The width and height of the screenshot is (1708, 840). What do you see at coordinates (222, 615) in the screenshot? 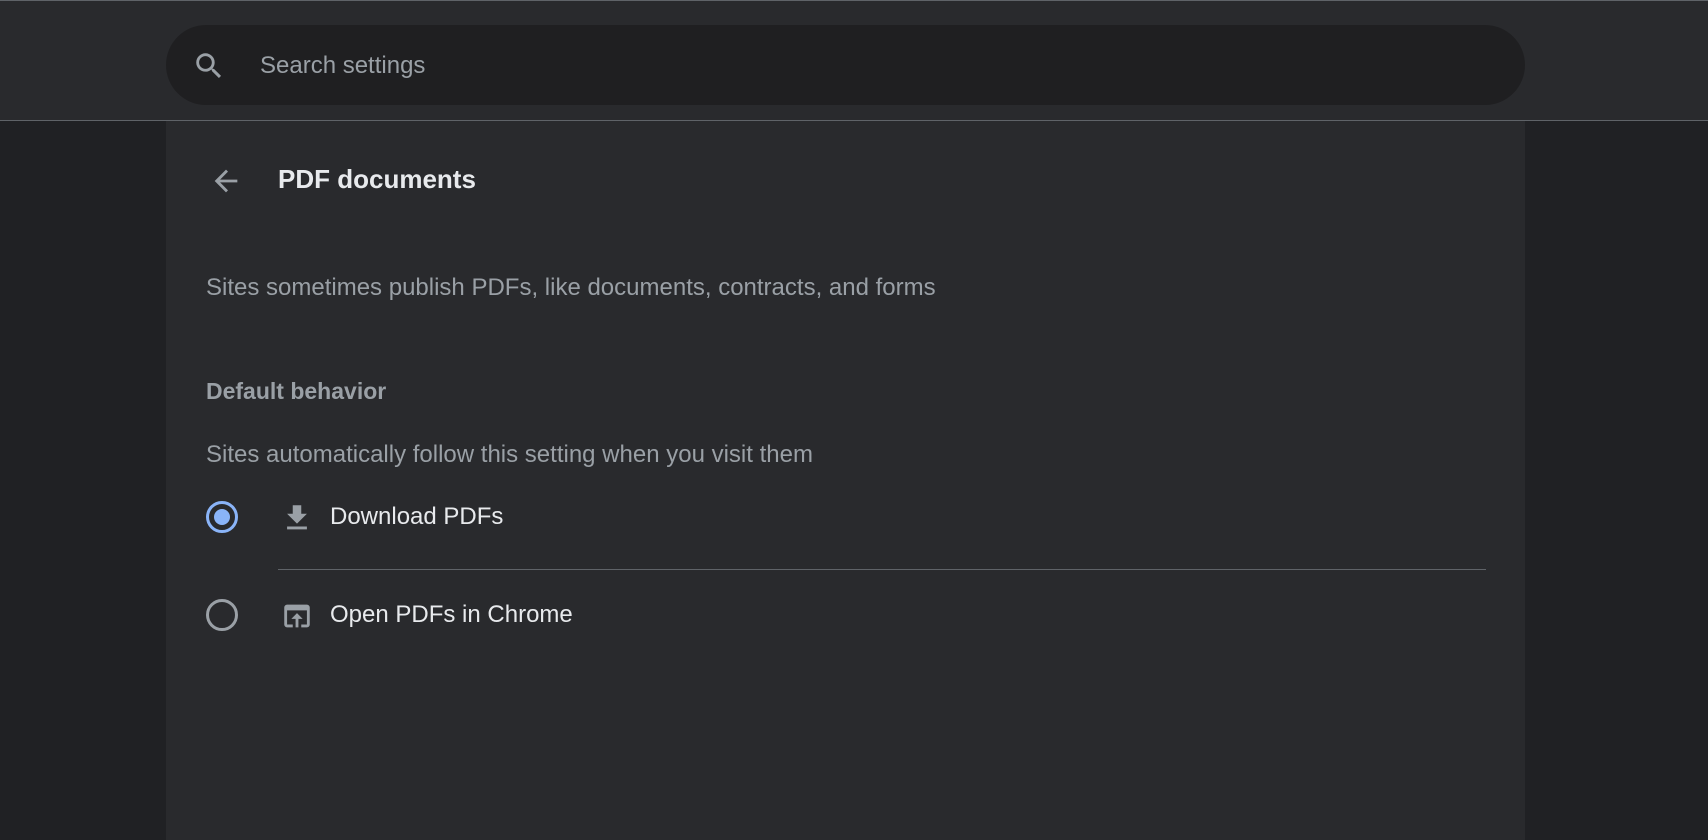
I see `radio-open-pdfs-in-chrome` at bounding box center [222, 615].